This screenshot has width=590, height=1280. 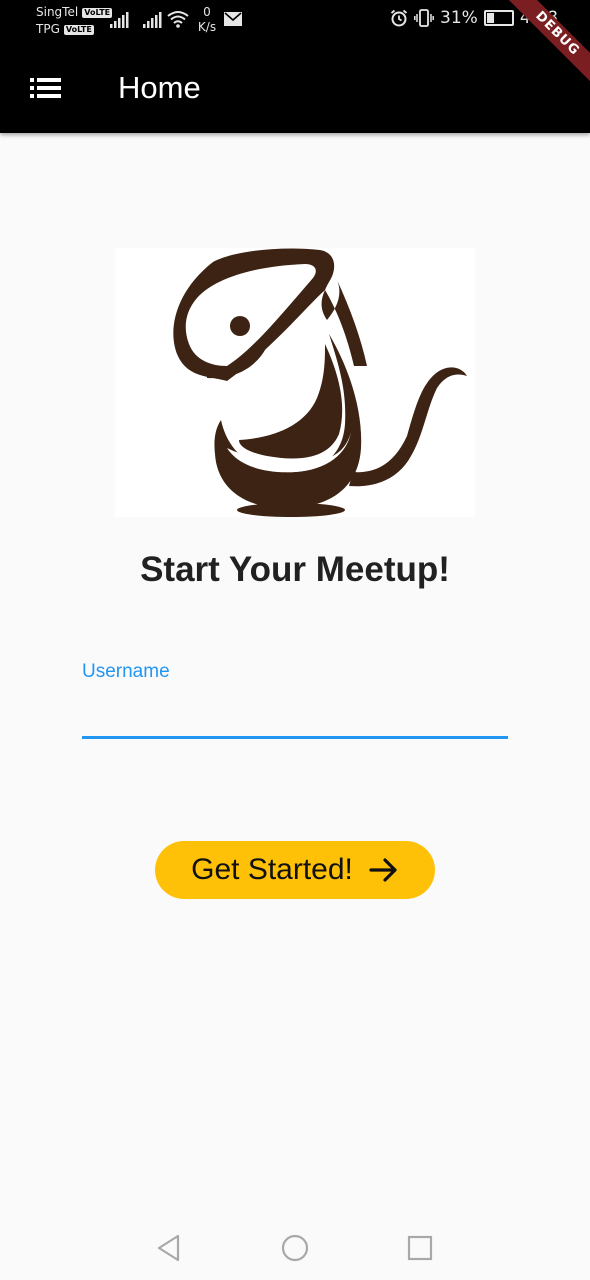 I want to click on network-speed-value: 0, so click(x=207, y=12).